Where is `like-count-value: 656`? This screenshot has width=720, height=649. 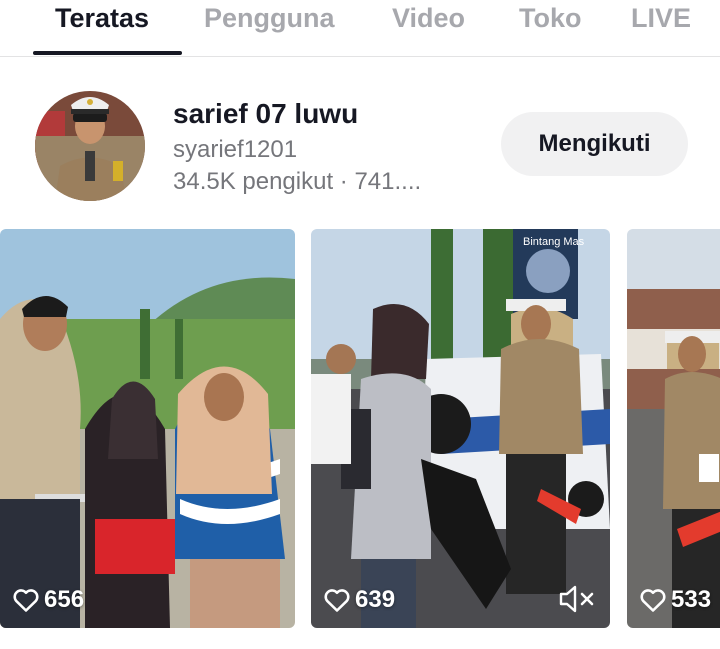 like-count-value: 656 is located at coordinates (64, 599).